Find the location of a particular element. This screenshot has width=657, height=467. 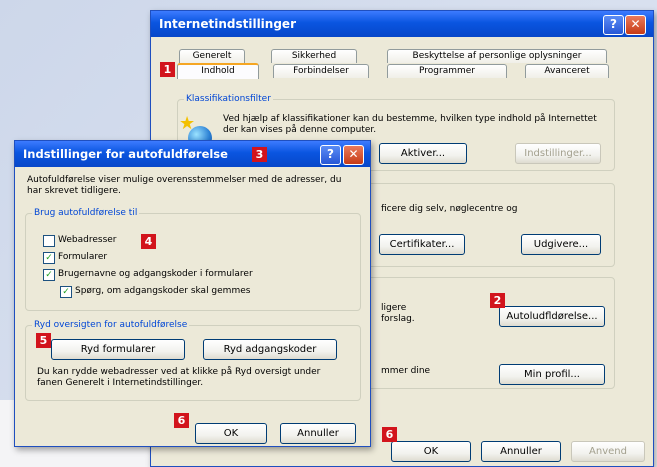

tab-programmer: Programmer is located at coordinates (447, 71).